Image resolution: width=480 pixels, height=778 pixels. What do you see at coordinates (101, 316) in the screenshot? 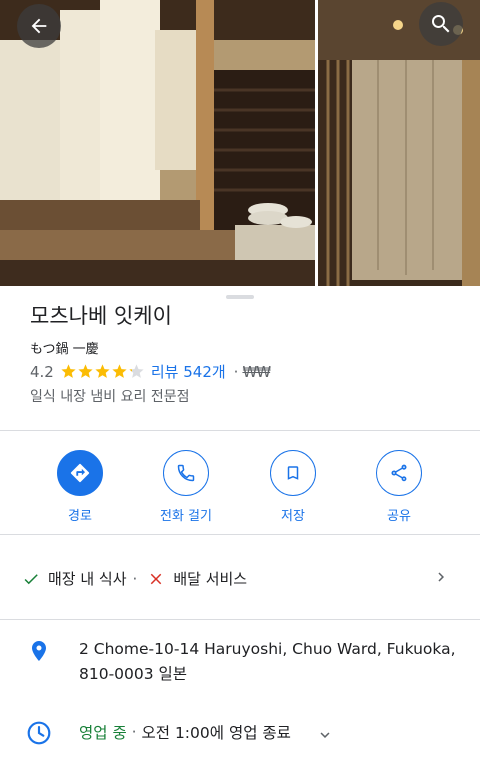
I see `place-title: 모츠나베 잇케이` at bounding box center [101, 316].